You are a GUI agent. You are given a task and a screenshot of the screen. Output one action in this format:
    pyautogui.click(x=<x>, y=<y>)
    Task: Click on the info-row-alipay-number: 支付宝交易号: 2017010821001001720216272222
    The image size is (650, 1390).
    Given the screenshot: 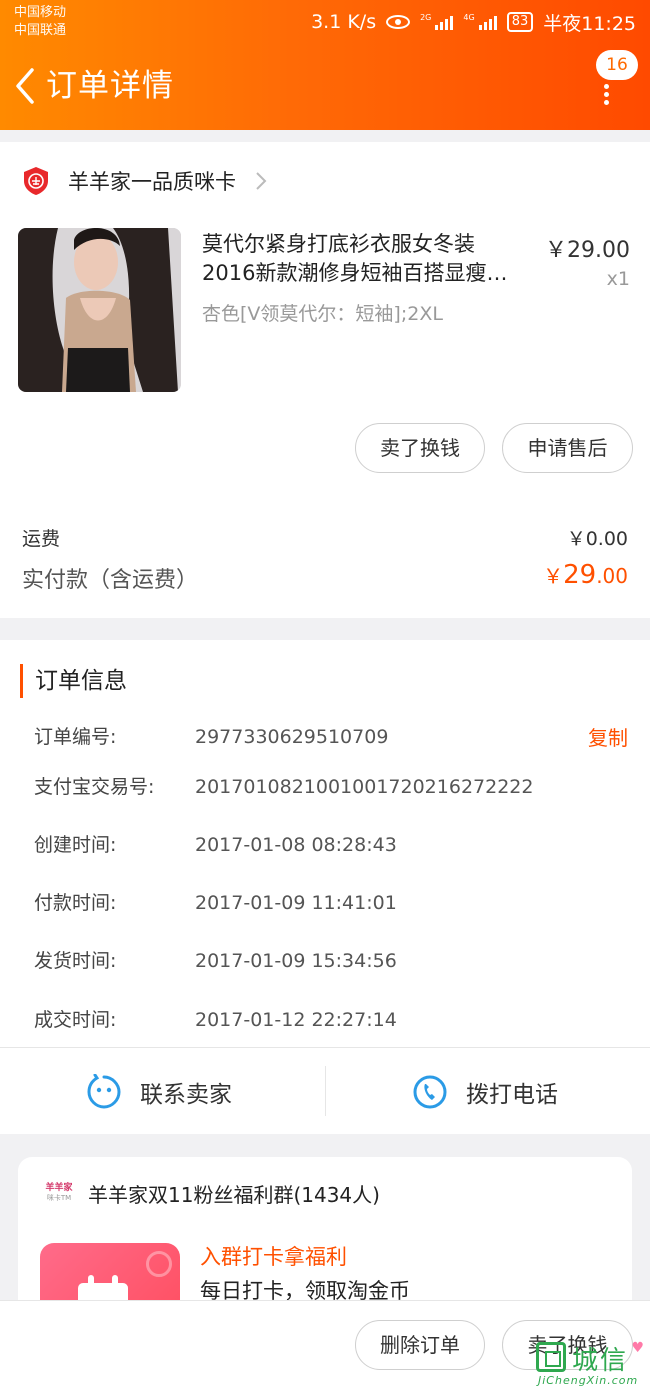 What is the action you would take?
    pyautogui.click(x=283, y=787)
    